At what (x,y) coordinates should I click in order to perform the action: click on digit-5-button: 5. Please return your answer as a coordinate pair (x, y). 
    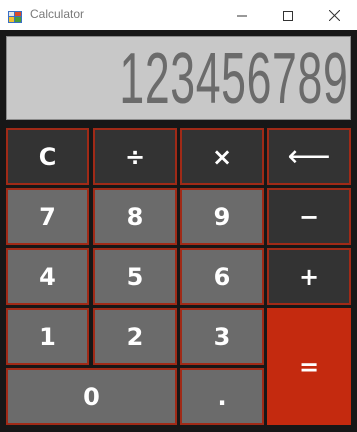
    Looking at the image, I should click on (135, 276).